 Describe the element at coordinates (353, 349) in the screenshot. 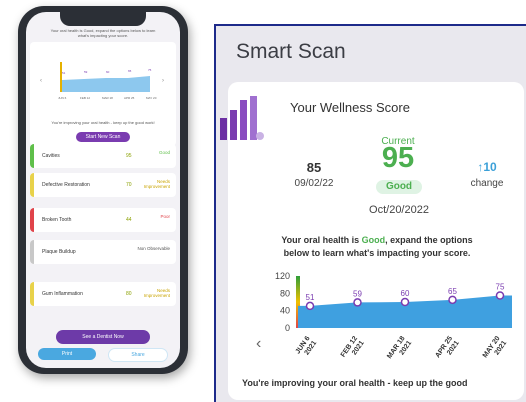

I see `x-tick-label: FEB 122021` at that location.